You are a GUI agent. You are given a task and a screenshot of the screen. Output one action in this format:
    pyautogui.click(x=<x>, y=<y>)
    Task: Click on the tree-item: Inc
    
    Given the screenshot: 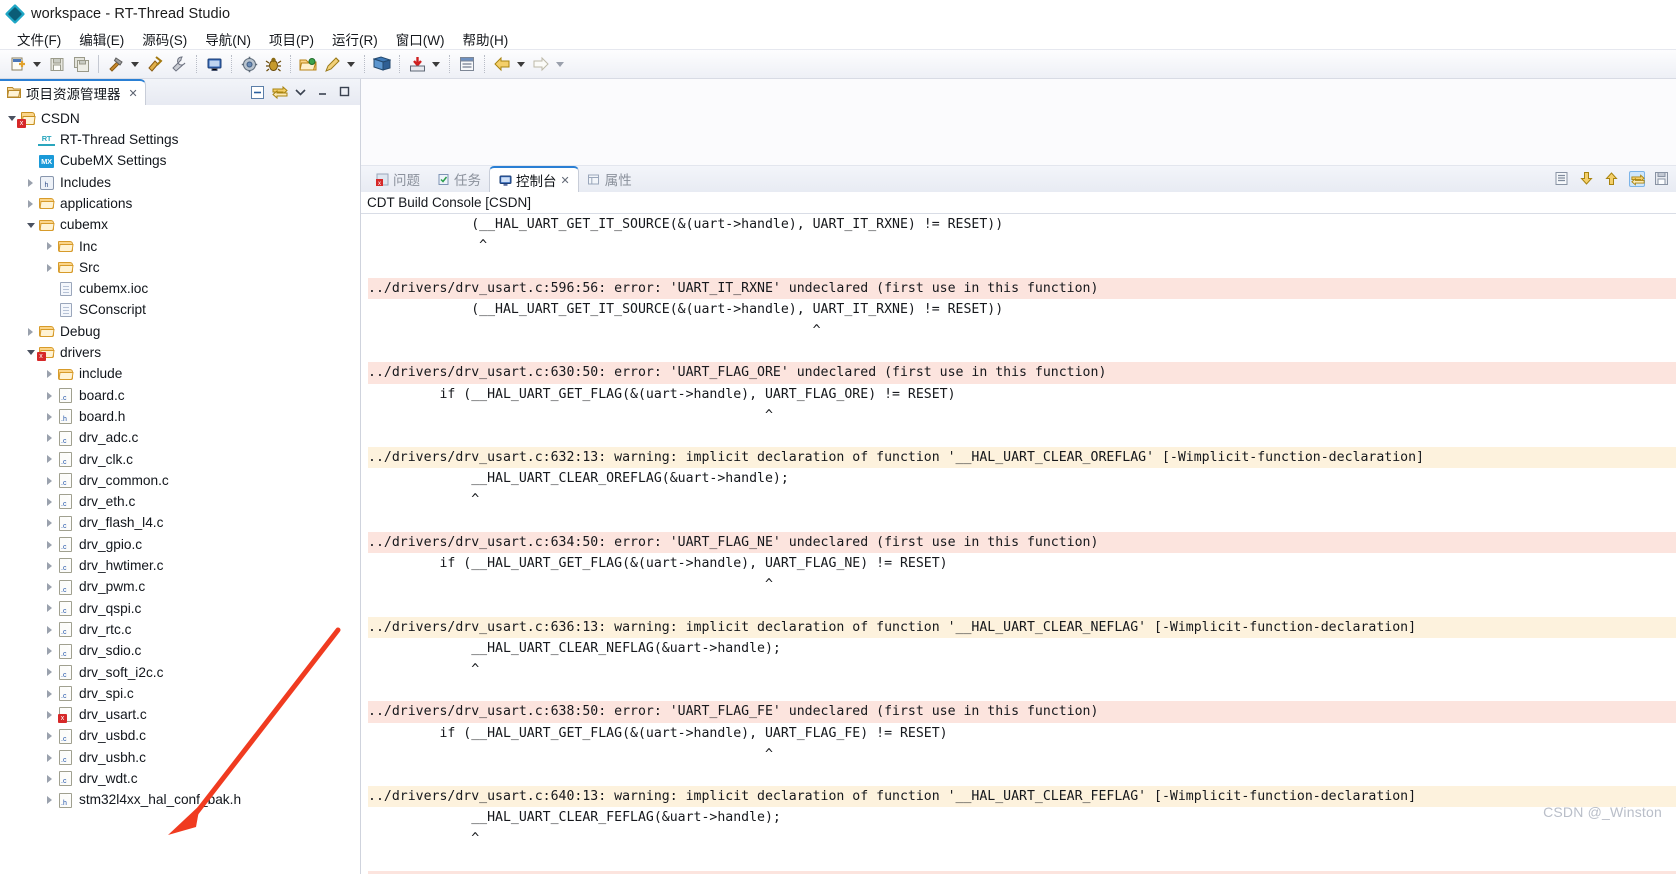 What is the action you would take?
    pyautogui.click(x=180, y=246)
    